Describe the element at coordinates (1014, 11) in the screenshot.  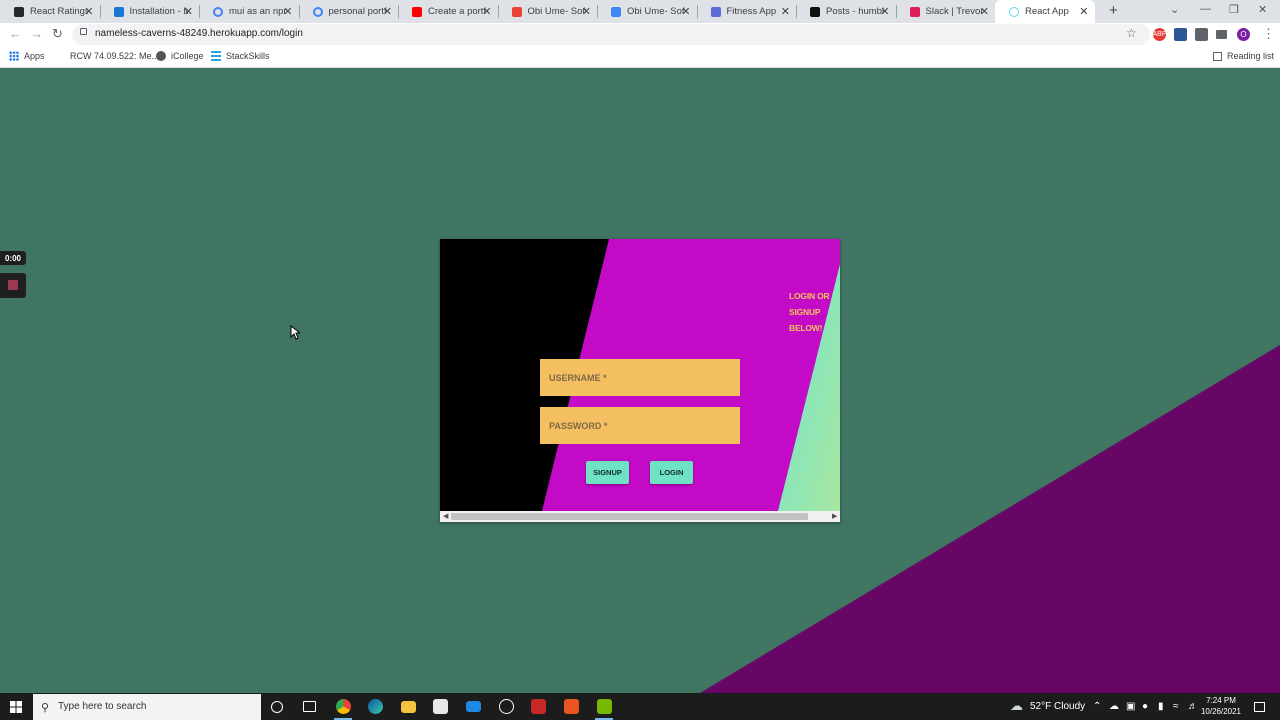
I see `react-icon` at that location.